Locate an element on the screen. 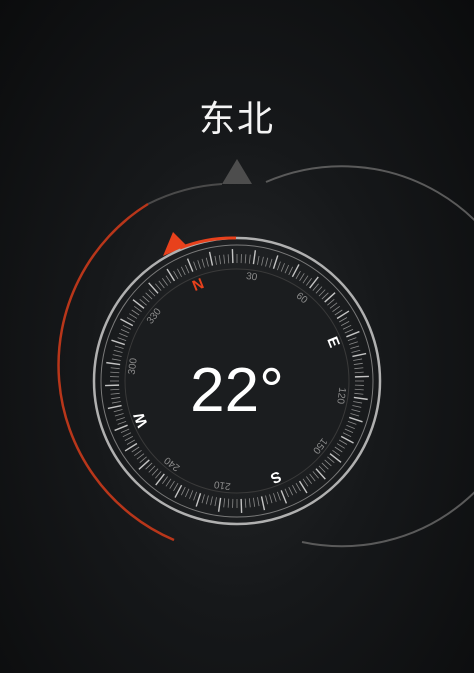 Image resolution: width=474 pixels, height=673 pixels. outer-ring is located at coordinates (185, 194).